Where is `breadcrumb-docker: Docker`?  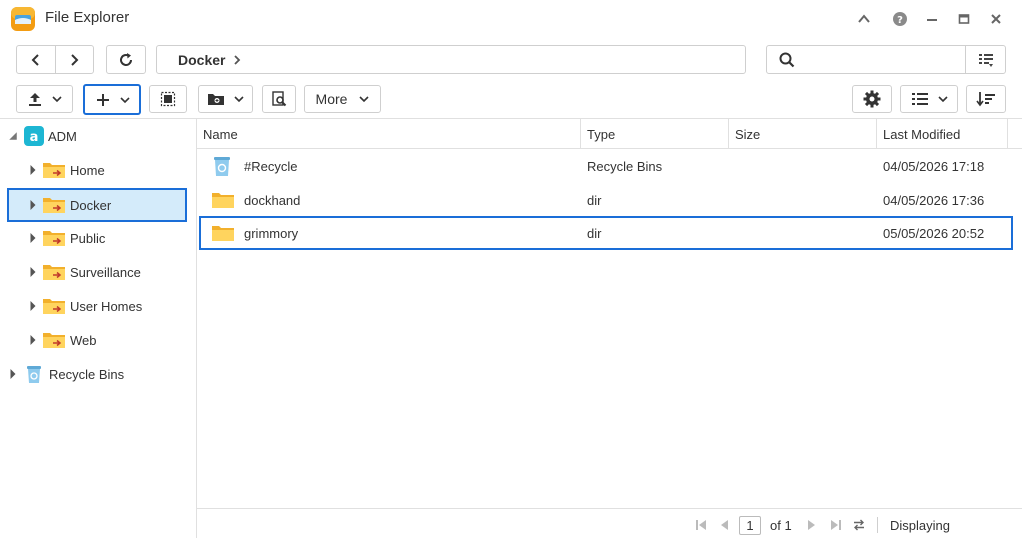
breadcrumb-docker: Docker is located at coordinates (201, 60).